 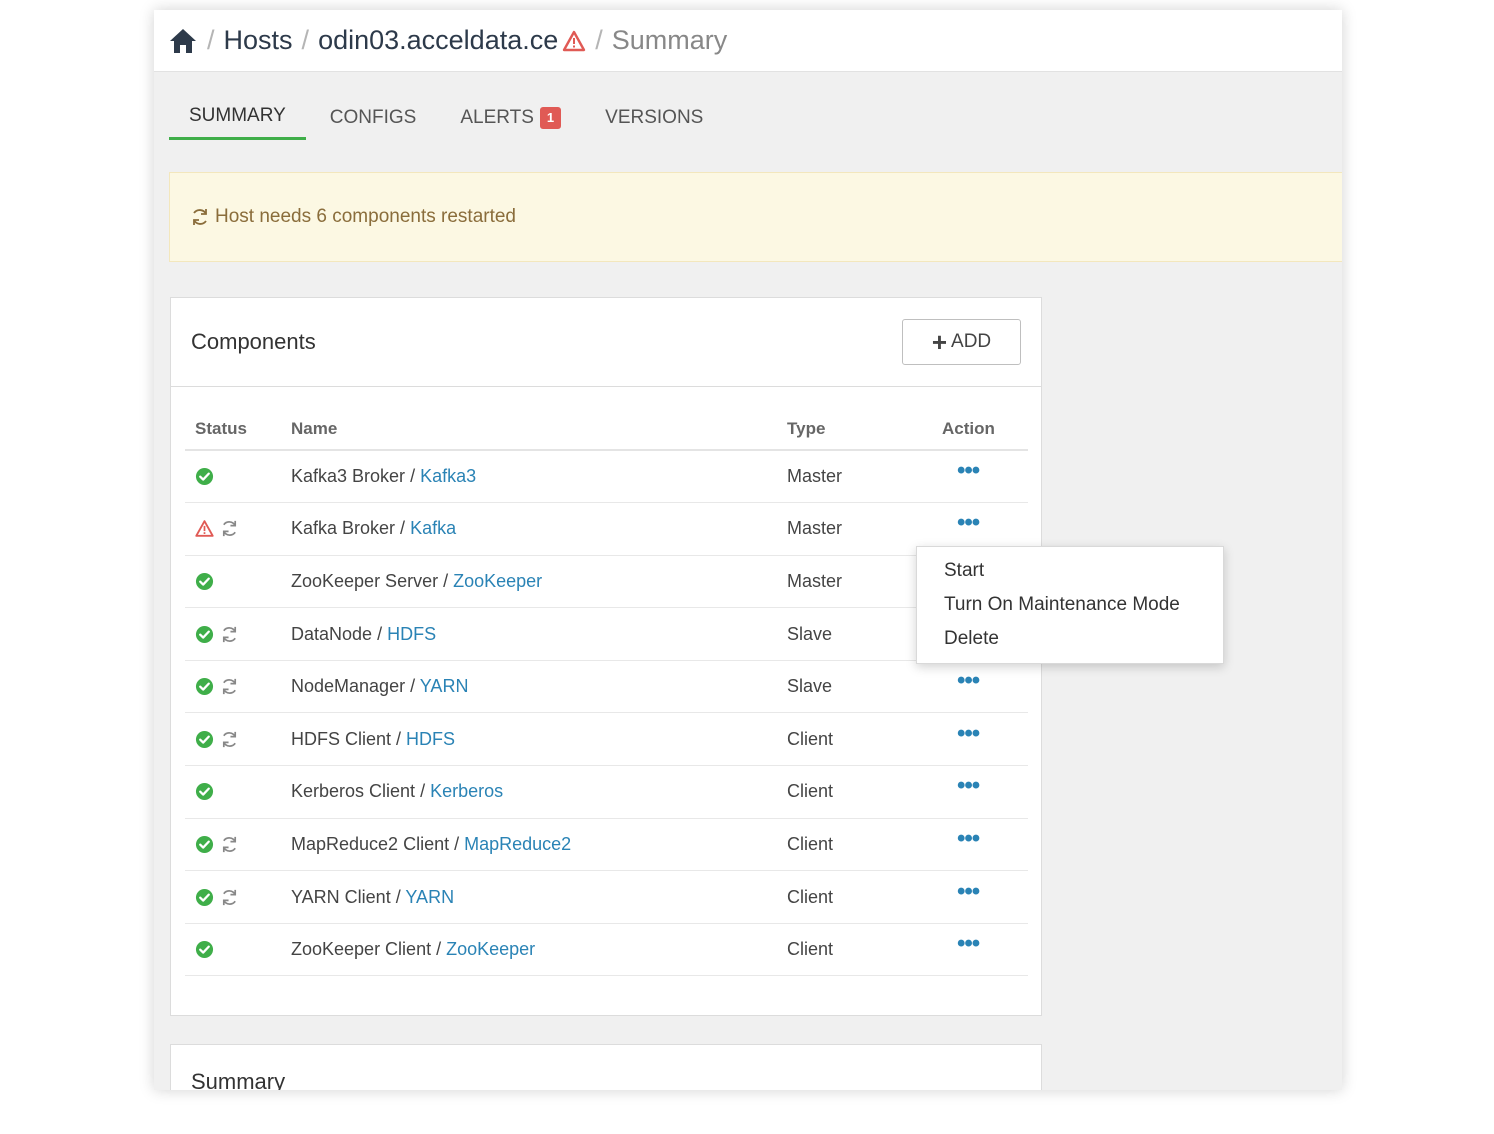 What do you see at coordinates (341, 738) in the screenshot?
I see `component-name: HDFS Client` at bounding box center [341, 738].